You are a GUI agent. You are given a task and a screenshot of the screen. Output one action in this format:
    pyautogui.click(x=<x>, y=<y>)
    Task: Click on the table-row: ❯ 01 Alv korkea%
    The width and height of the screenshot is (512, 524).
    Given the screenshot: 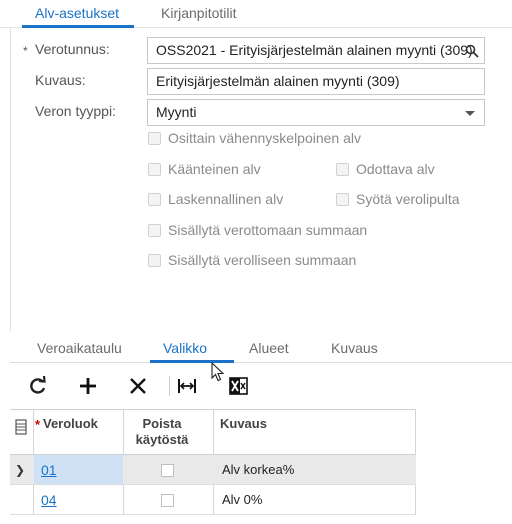 What is the action you would take?
    pyautogui.click(x=213, y=470)
    